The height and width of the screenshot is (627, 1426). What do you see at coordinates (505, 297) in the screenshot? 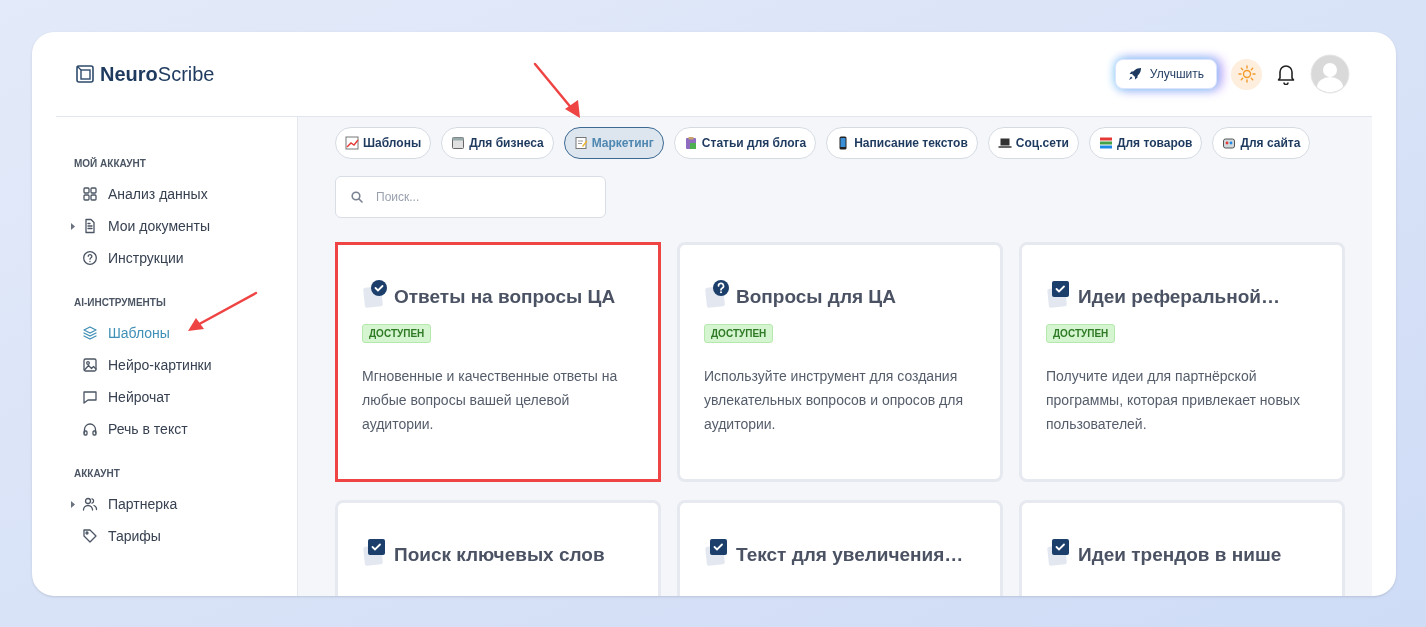
I see `card-title: Ответы на вопросы ЦА` at bounding box center [505, 297].